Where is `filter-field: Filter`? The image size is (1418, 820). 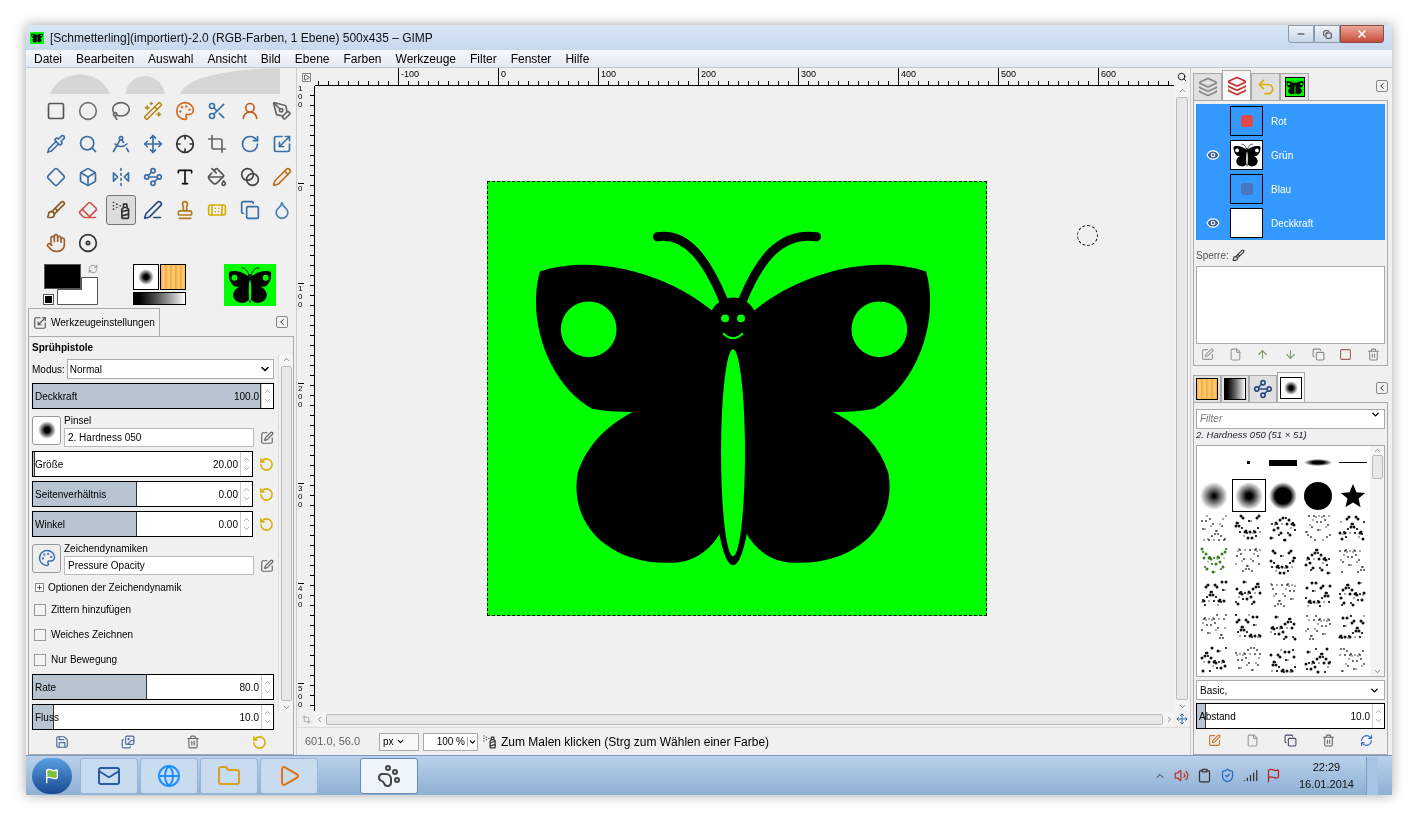
filter-field: Filter is located at coordinates (1290, 418).